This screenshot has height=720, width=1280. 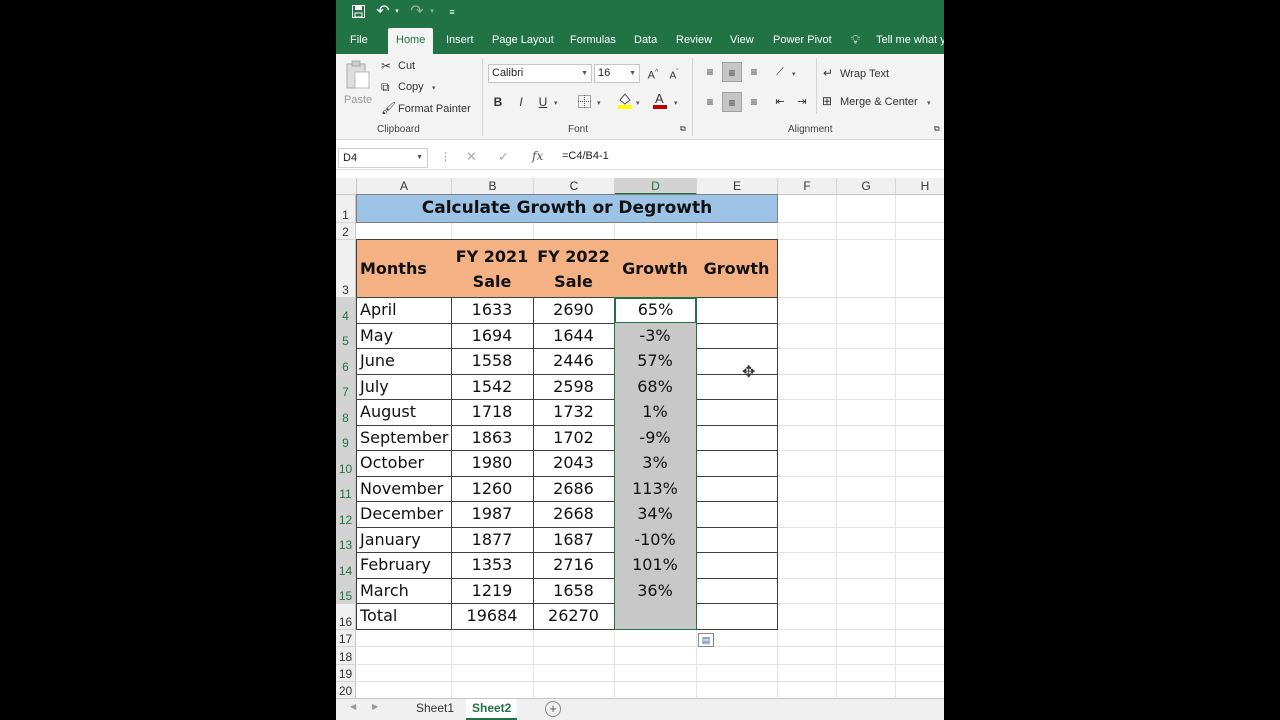 What do you see at coordinates (710, 102) in the screenshot?
I see `align-left-icon: ≡` at bounding box center [710, 102].